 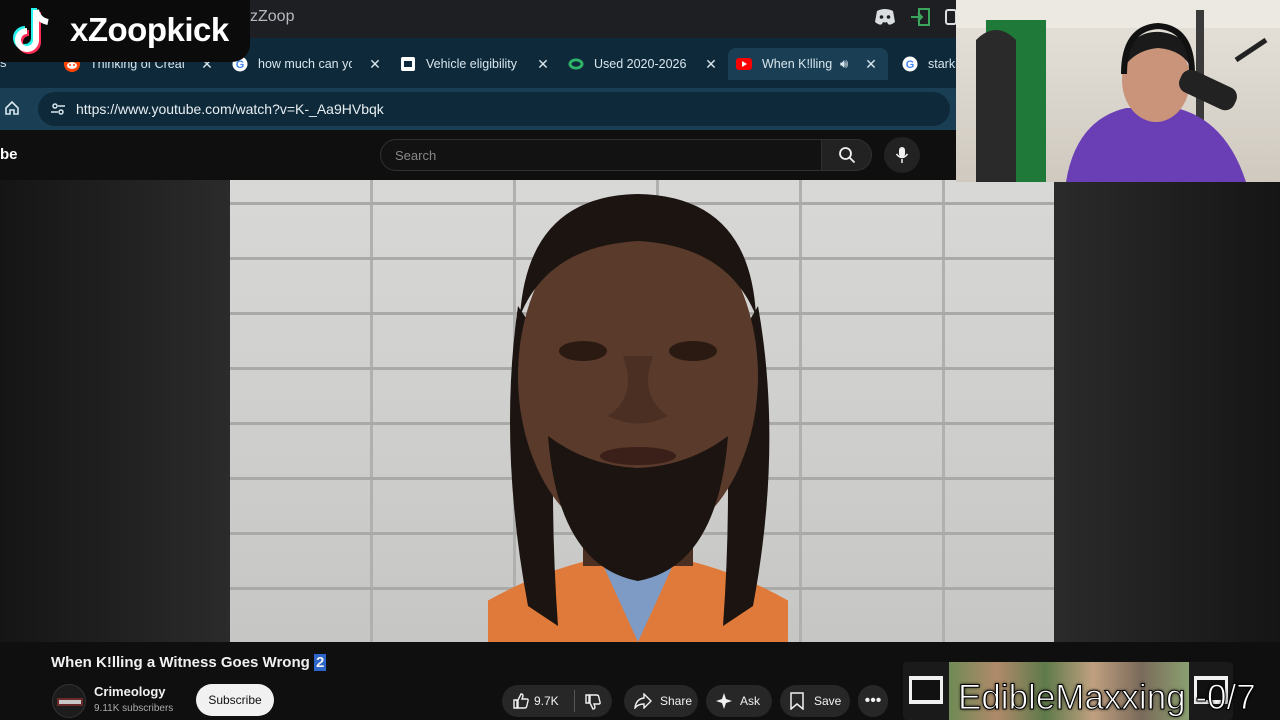 I want to click on site-settings-icon, so click(x=58, y=111).